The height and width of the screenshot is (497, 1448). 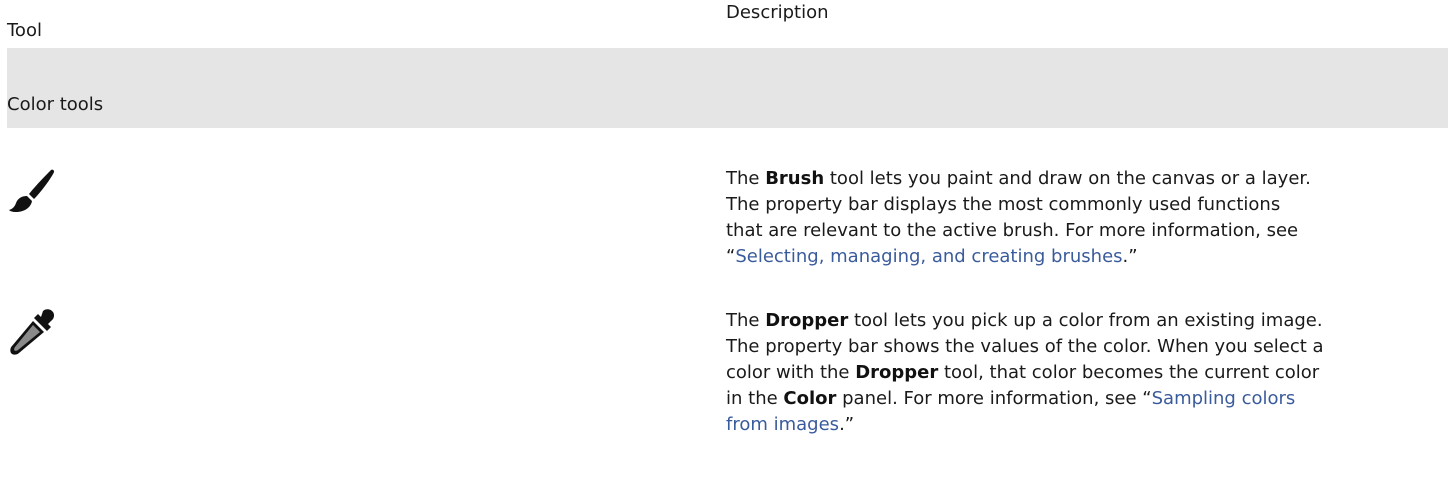 What do you see at coordinates (810, 398) in the screenshot?
I see `panel-name-color: Color` at bounding box center [810, 398].